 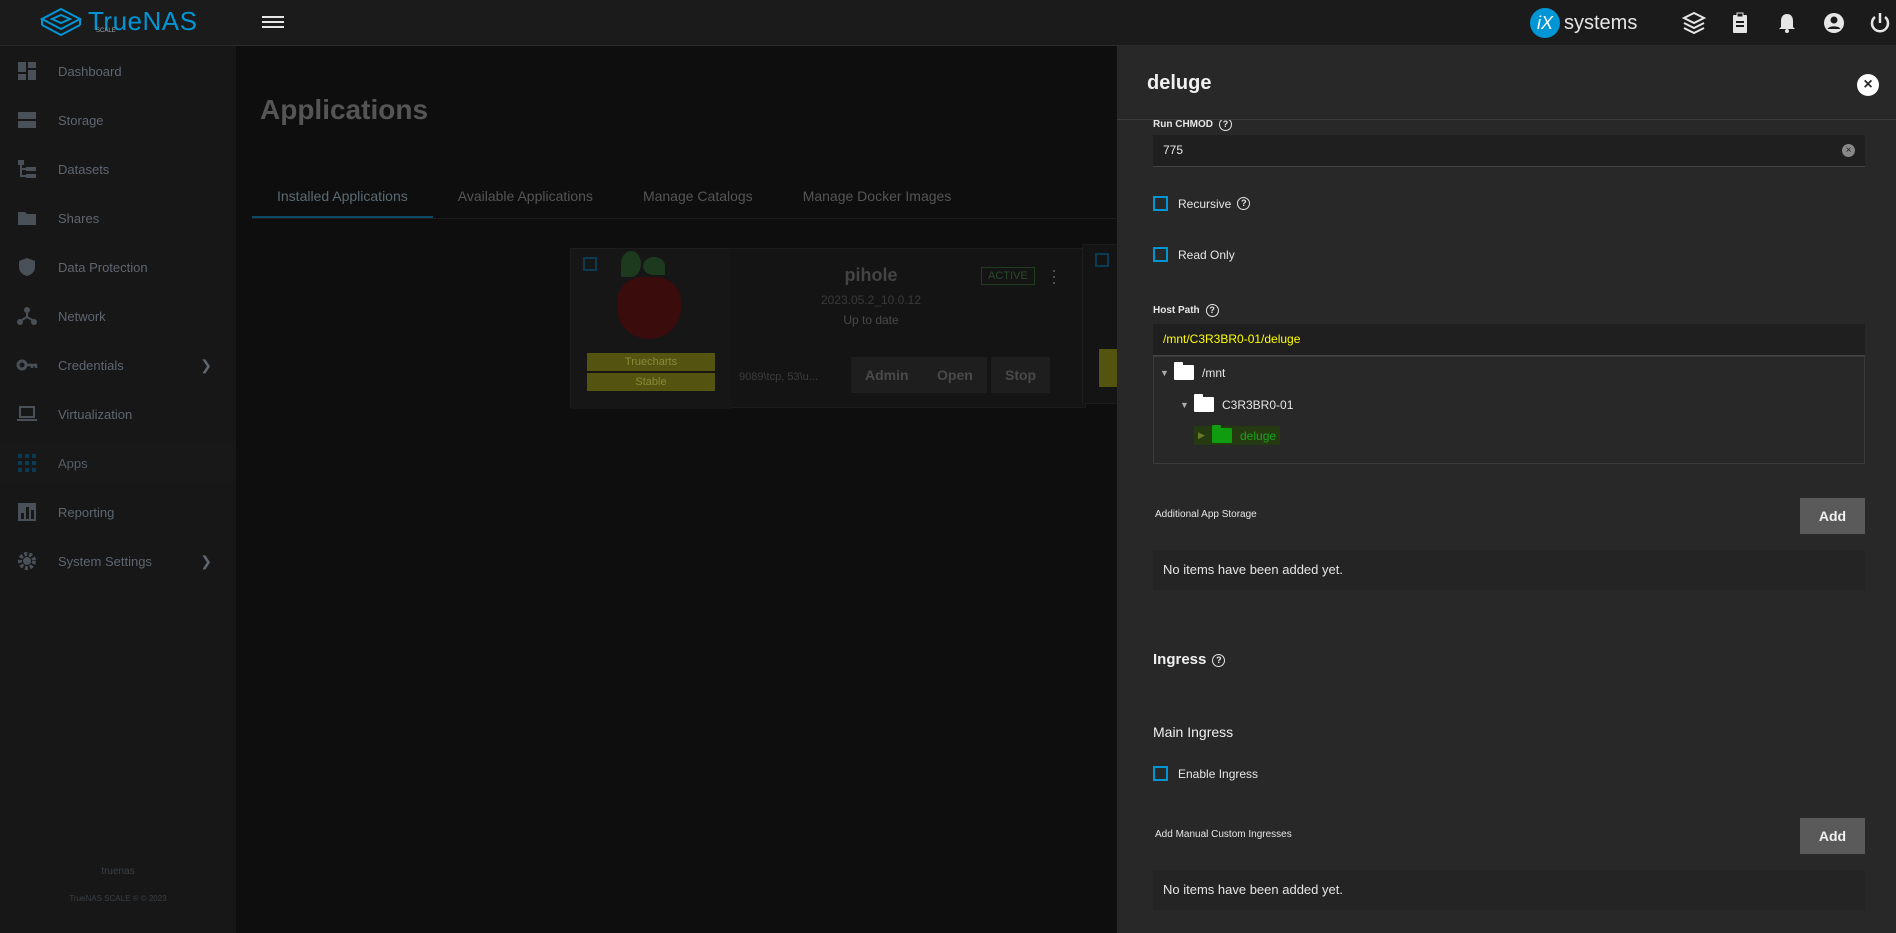 I want to click on sidebar-item-datasets: Datasets, so click(x=118, y=169).